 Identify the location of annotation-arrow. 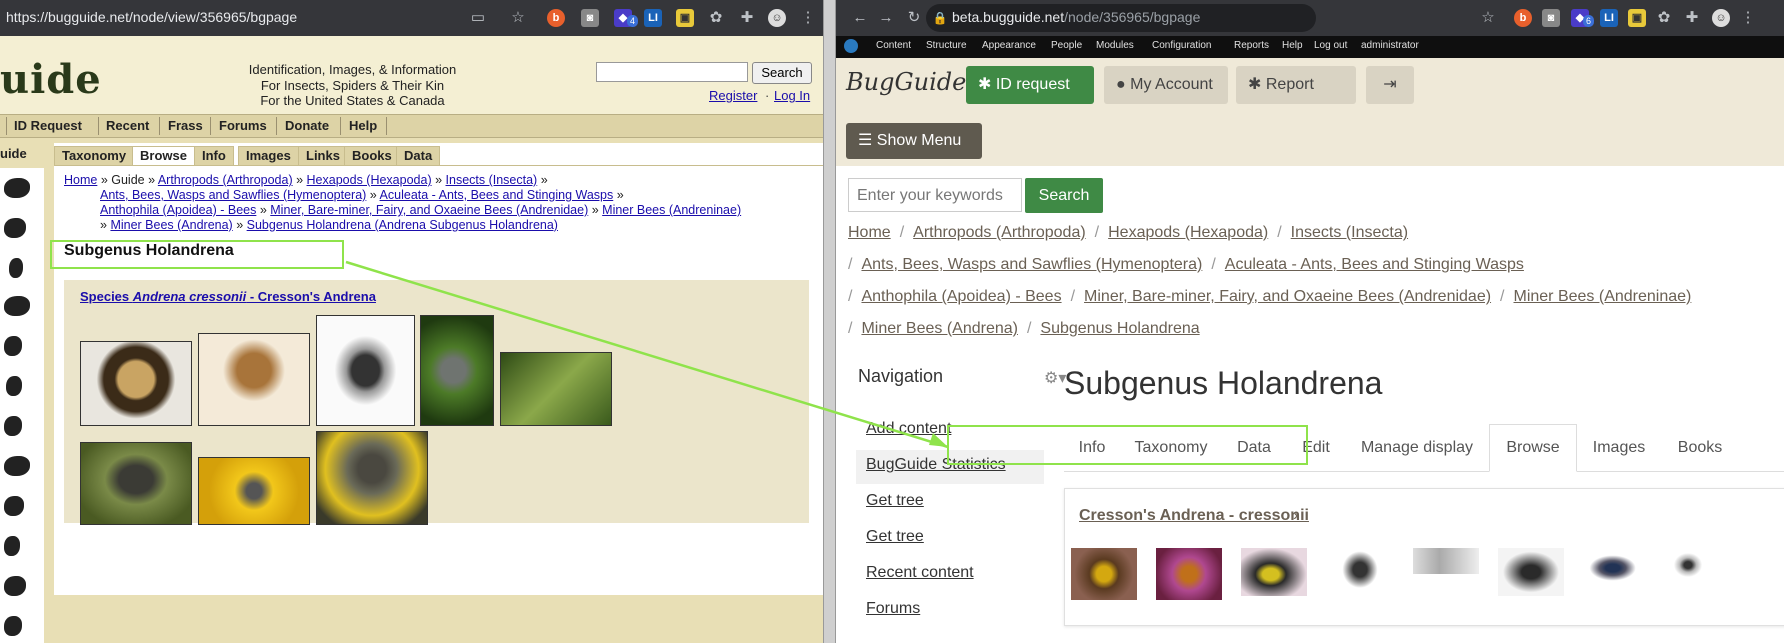
(647, 354).